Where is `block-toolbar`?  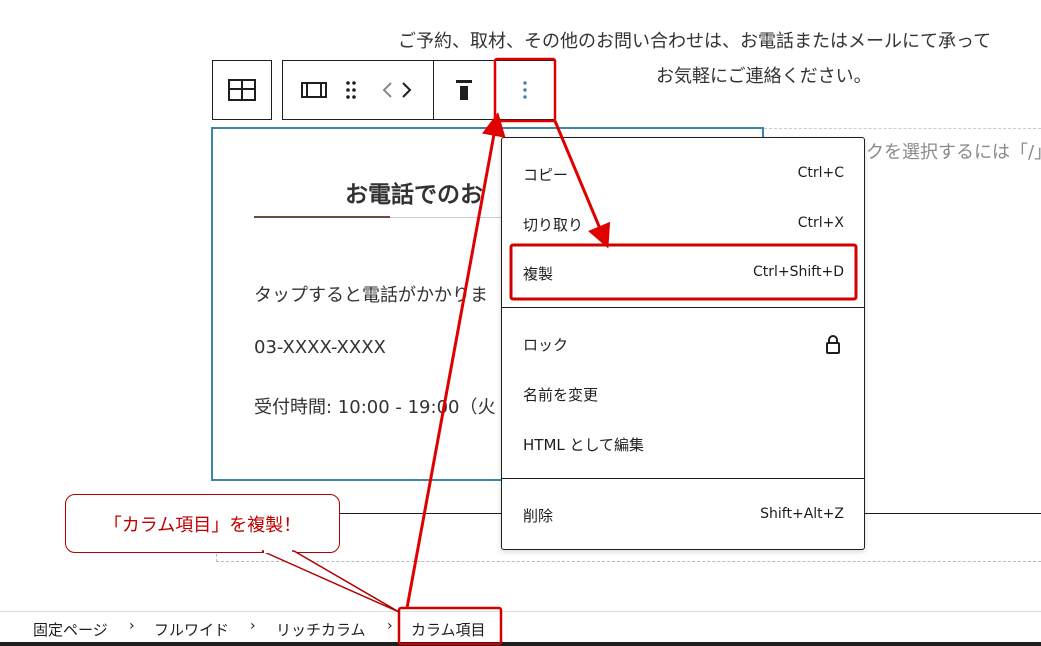 block-toolbar is located at coordinates (418, 90).